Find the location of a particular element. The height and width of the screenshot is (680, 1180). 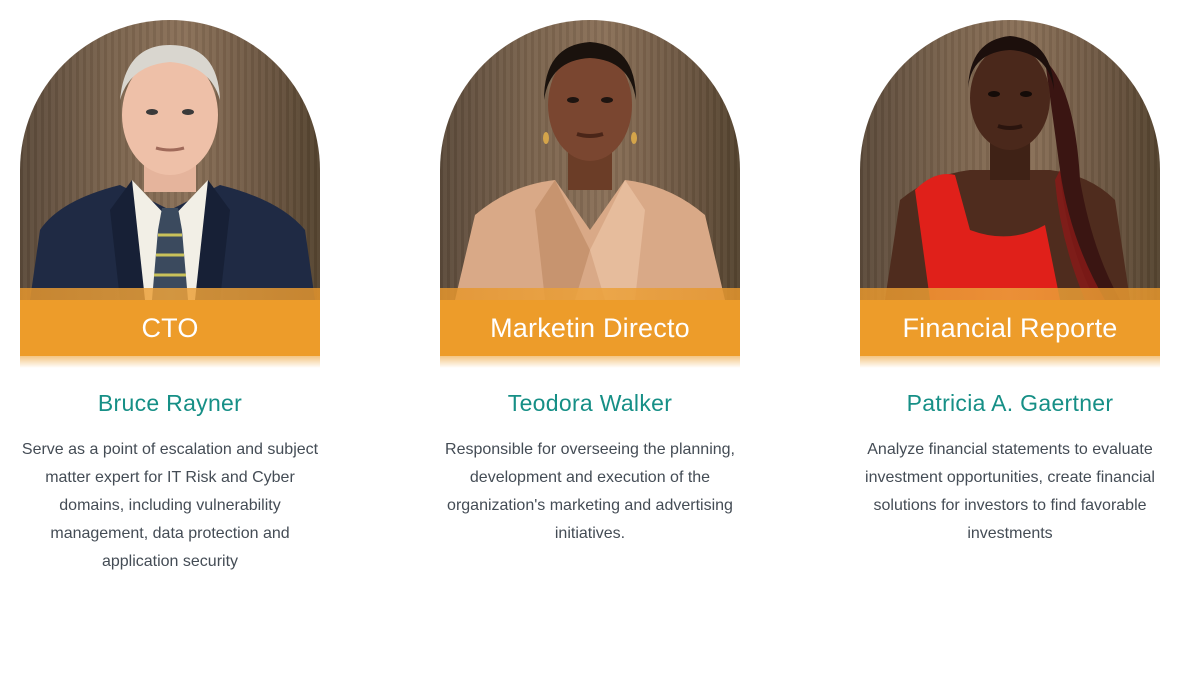

role-title: Financial Reporte is located at coordinates (1010, 328).